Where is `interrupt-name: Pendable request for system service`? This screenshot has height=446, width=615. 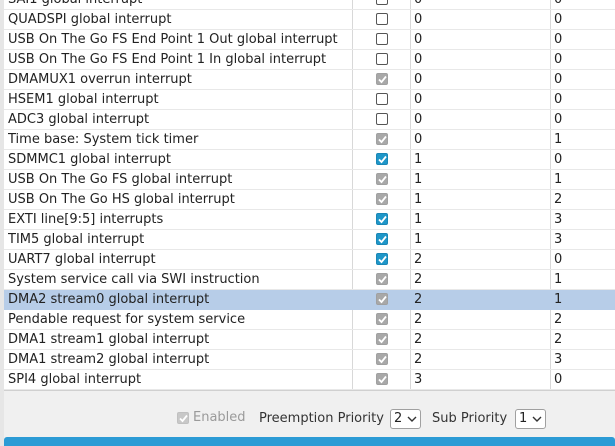 interrupt-name: Pendable request for system service is located at coordinates (127, 319).